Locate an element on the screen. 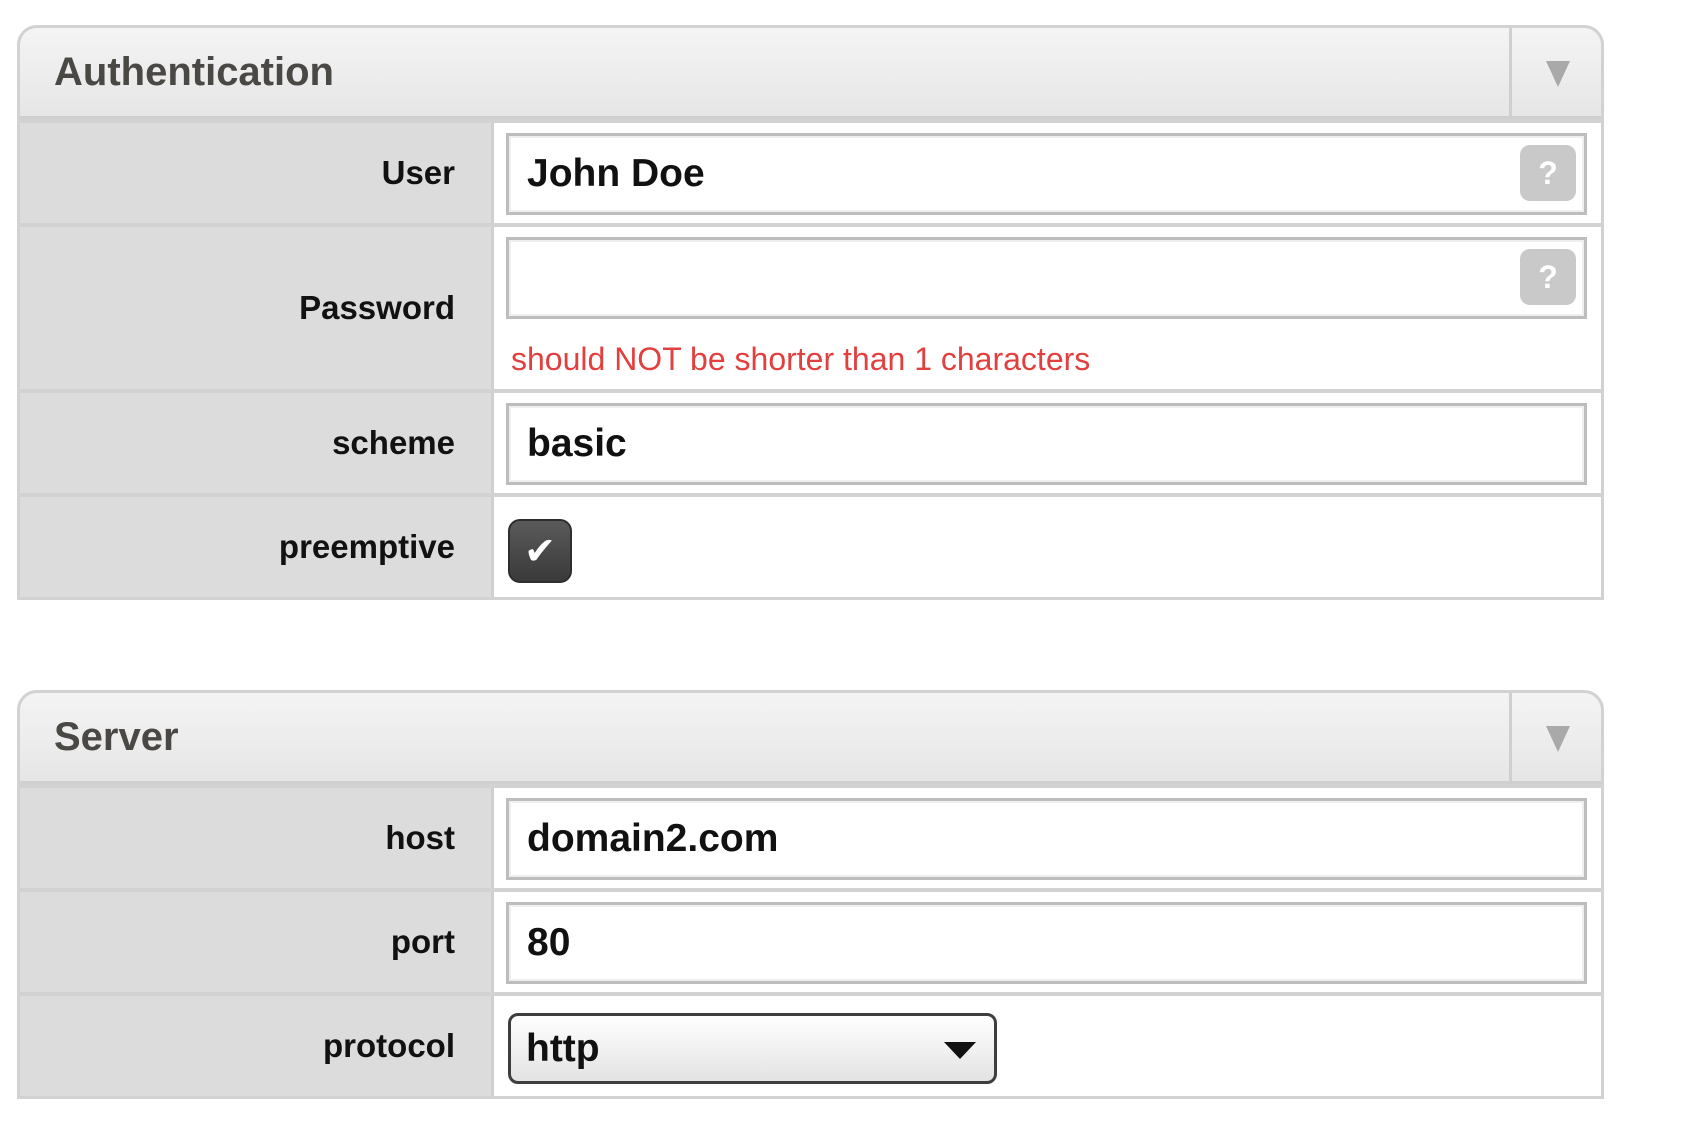 Image resolution: width=1684 pixels, height=1130 pixels. authentication-header: Authentication is located at coordinates (810, 73).